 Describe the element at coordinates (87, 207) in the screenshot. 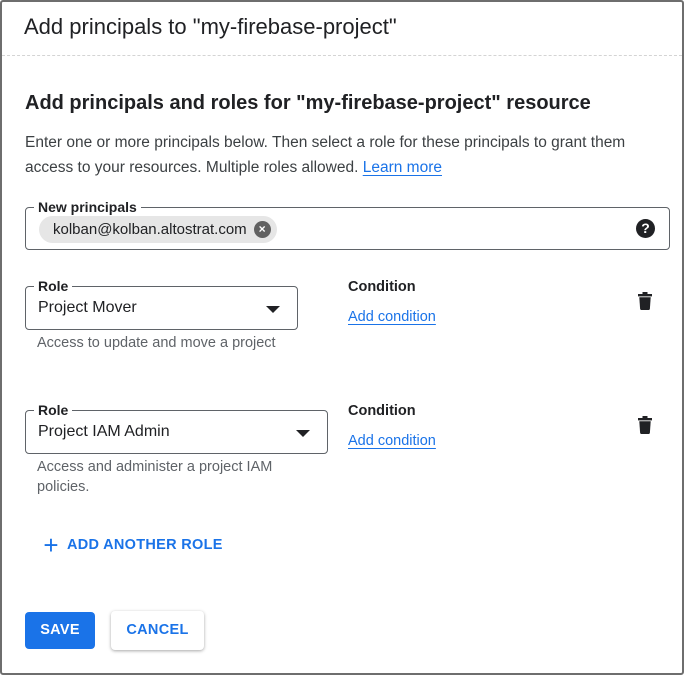

I see `new-principals-label: New principals` at that location.